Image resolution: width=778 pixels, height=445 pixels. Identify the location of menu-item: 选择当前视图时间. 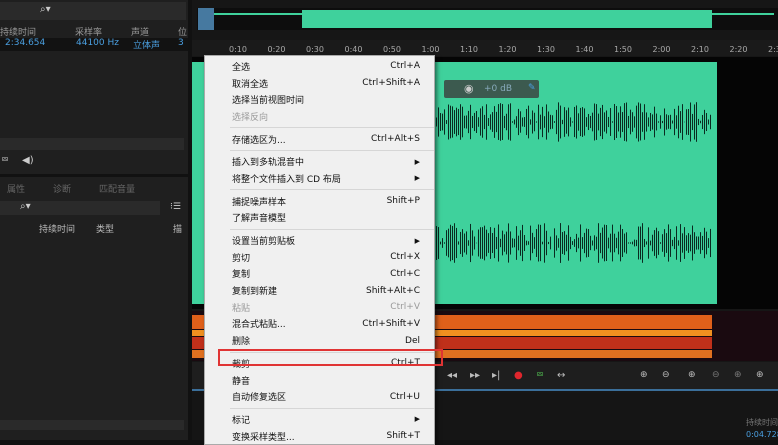
(319, 99).